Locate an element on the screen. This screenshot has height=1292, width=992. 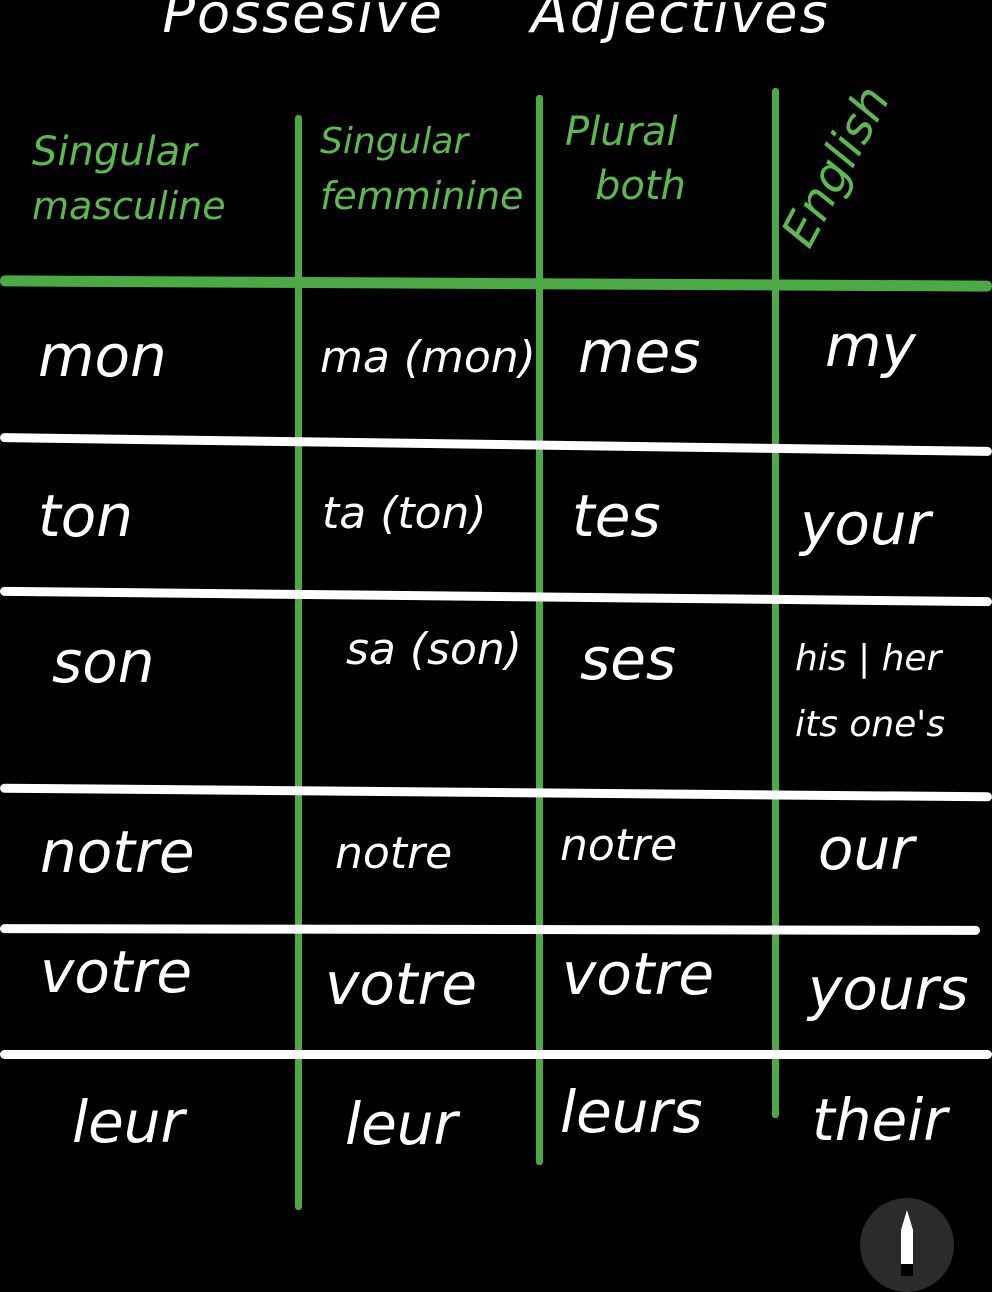
cell-ses: ses is located at coordinates (628, 659).